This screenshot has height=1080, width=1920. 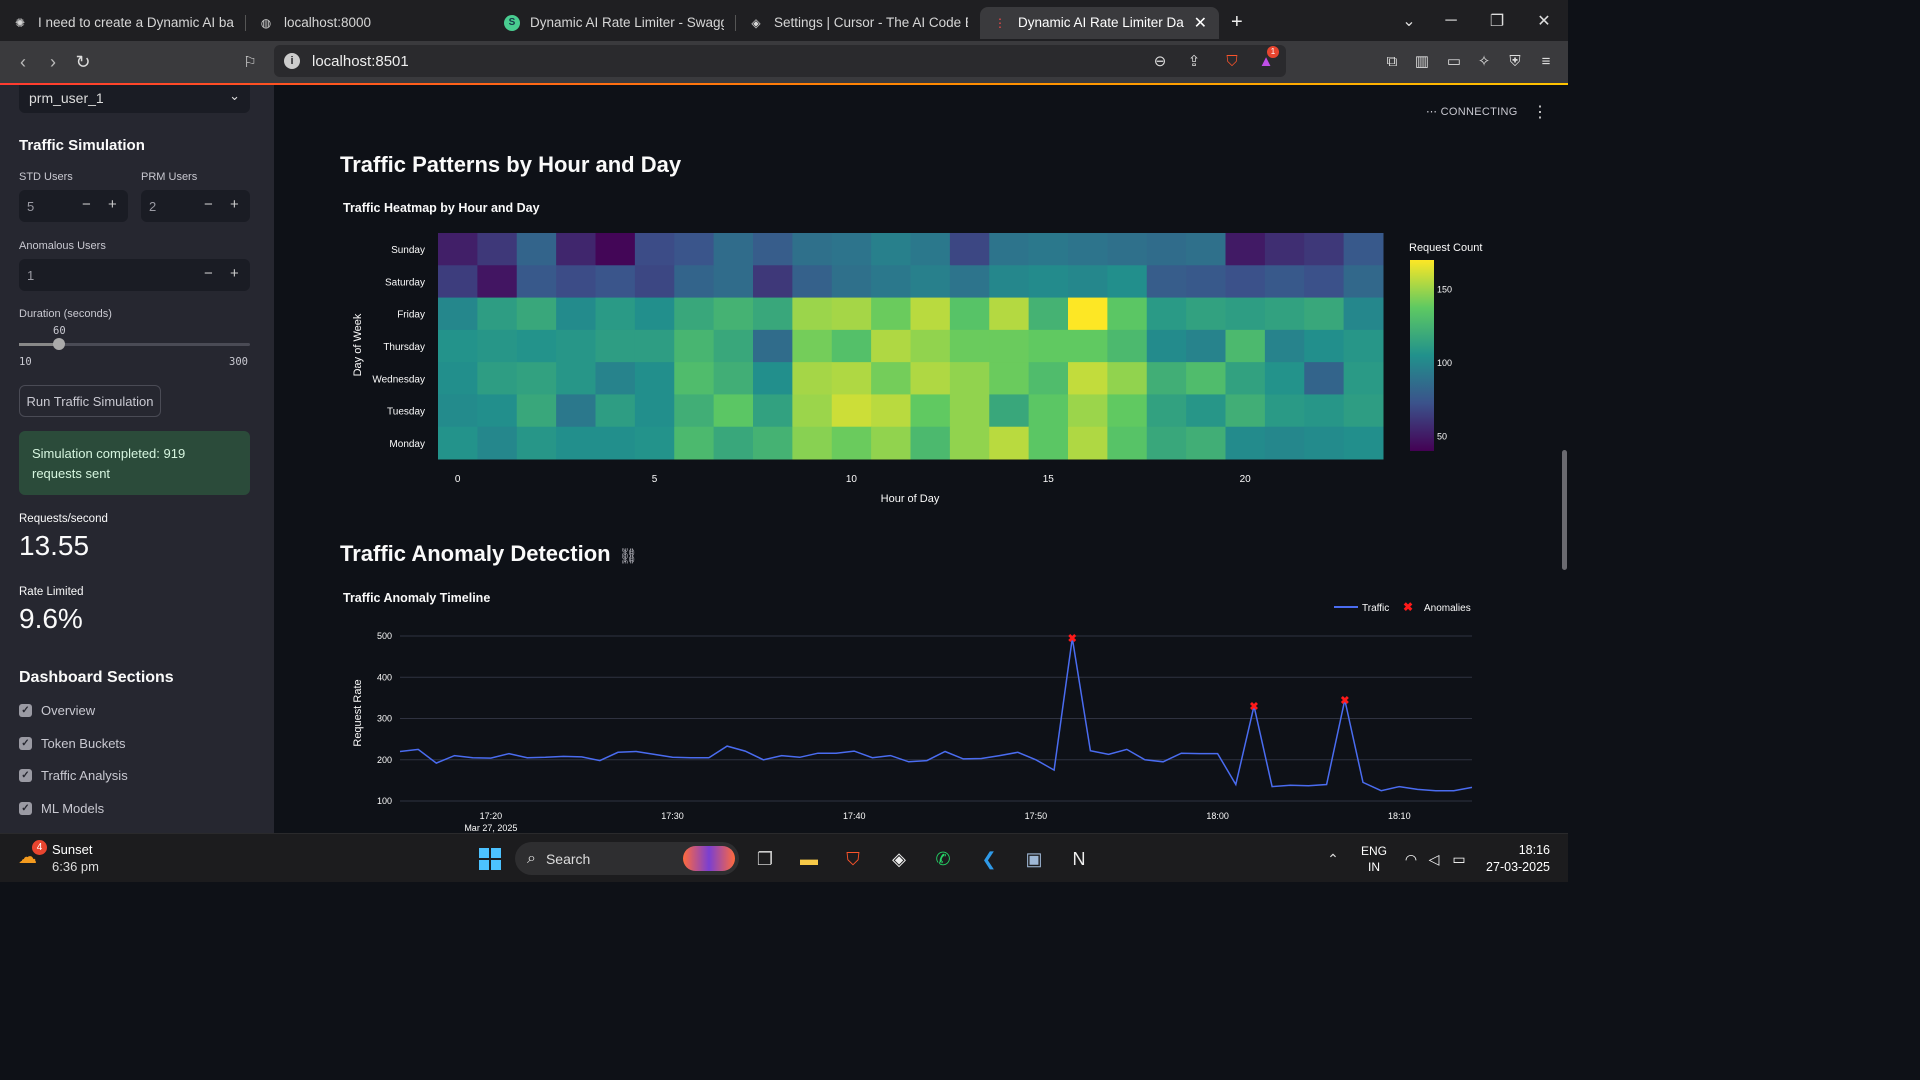 What do you see at coordinates (1434, 859) in the screenshot?
I see `volume-icon: ◁` at bounding box center [1434, 859].